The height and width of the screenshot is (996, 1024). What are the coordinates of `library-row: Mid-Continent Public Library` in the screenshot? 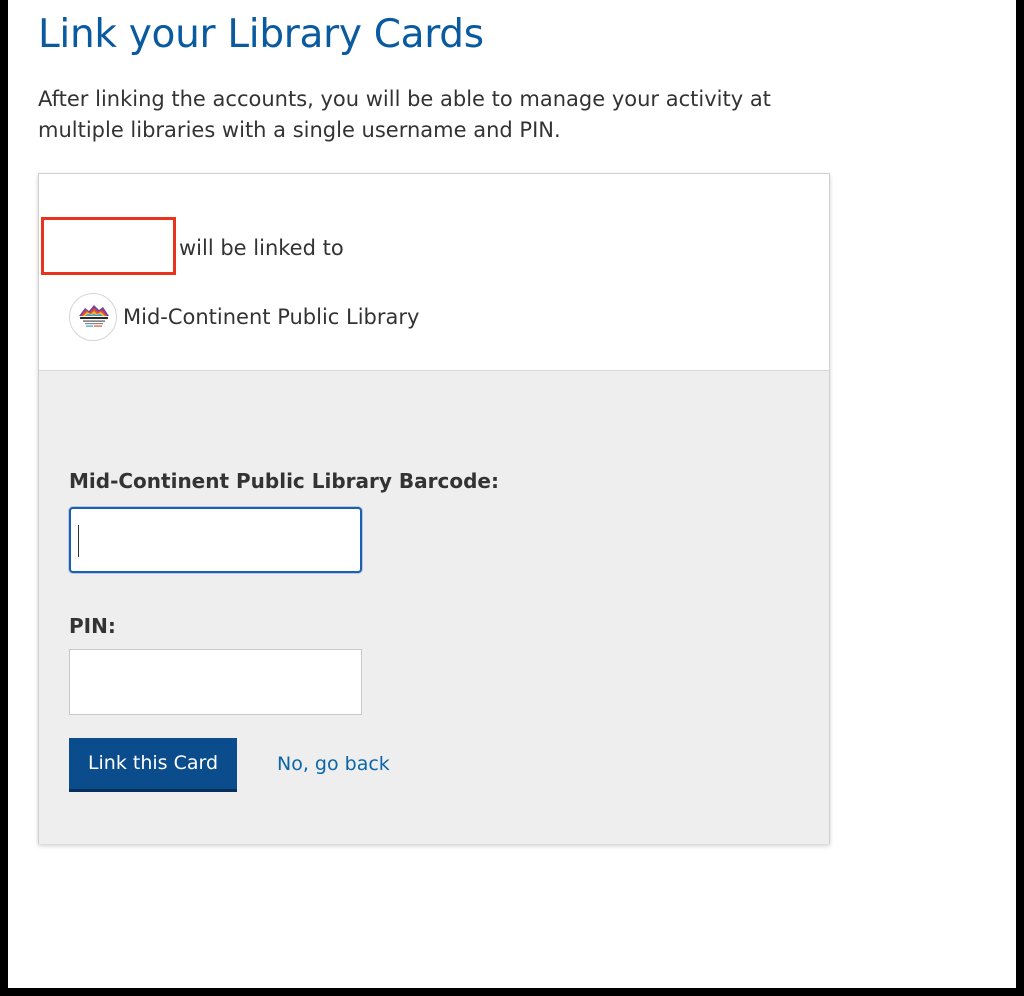 It's located at (244, 317).